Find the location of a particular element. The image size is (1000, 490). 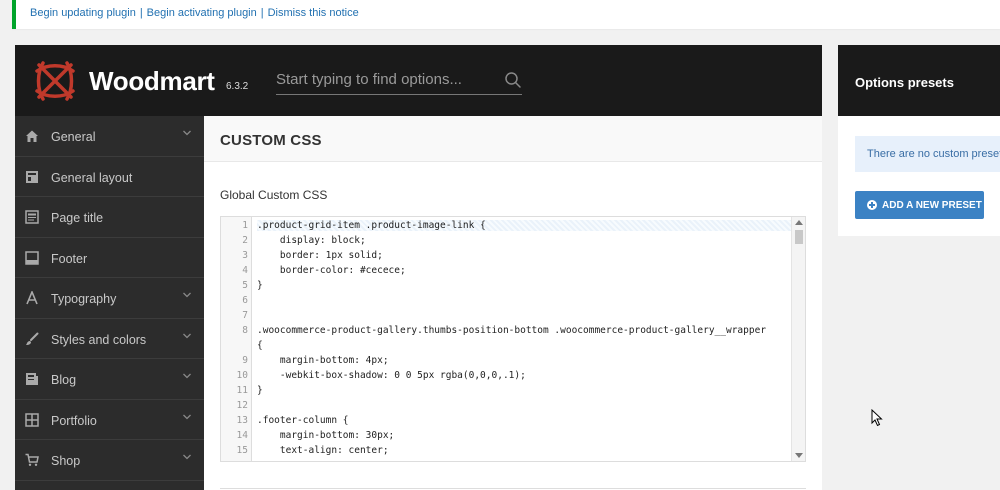

line-number: 3 is located at coordinates (245, 255).